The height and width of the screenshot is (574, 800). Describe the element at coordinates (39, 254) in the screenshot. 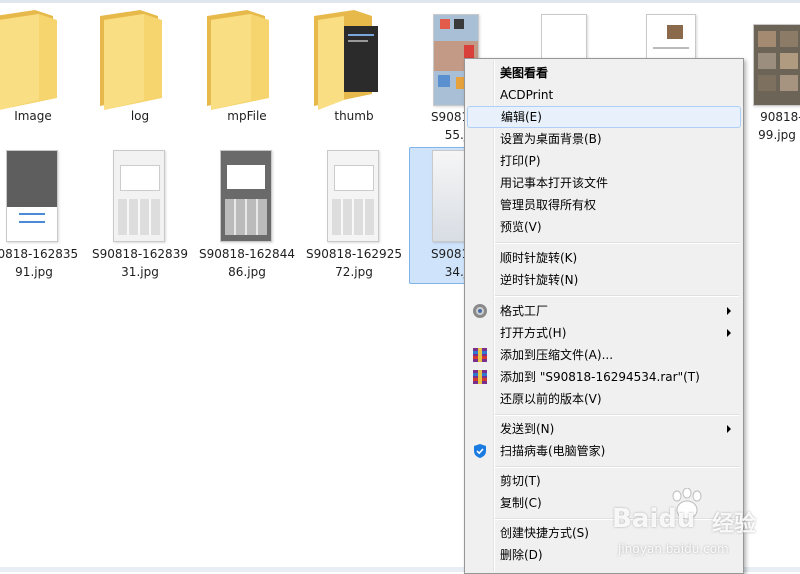

I see `file-name-line1: 90818-162835` at that location.